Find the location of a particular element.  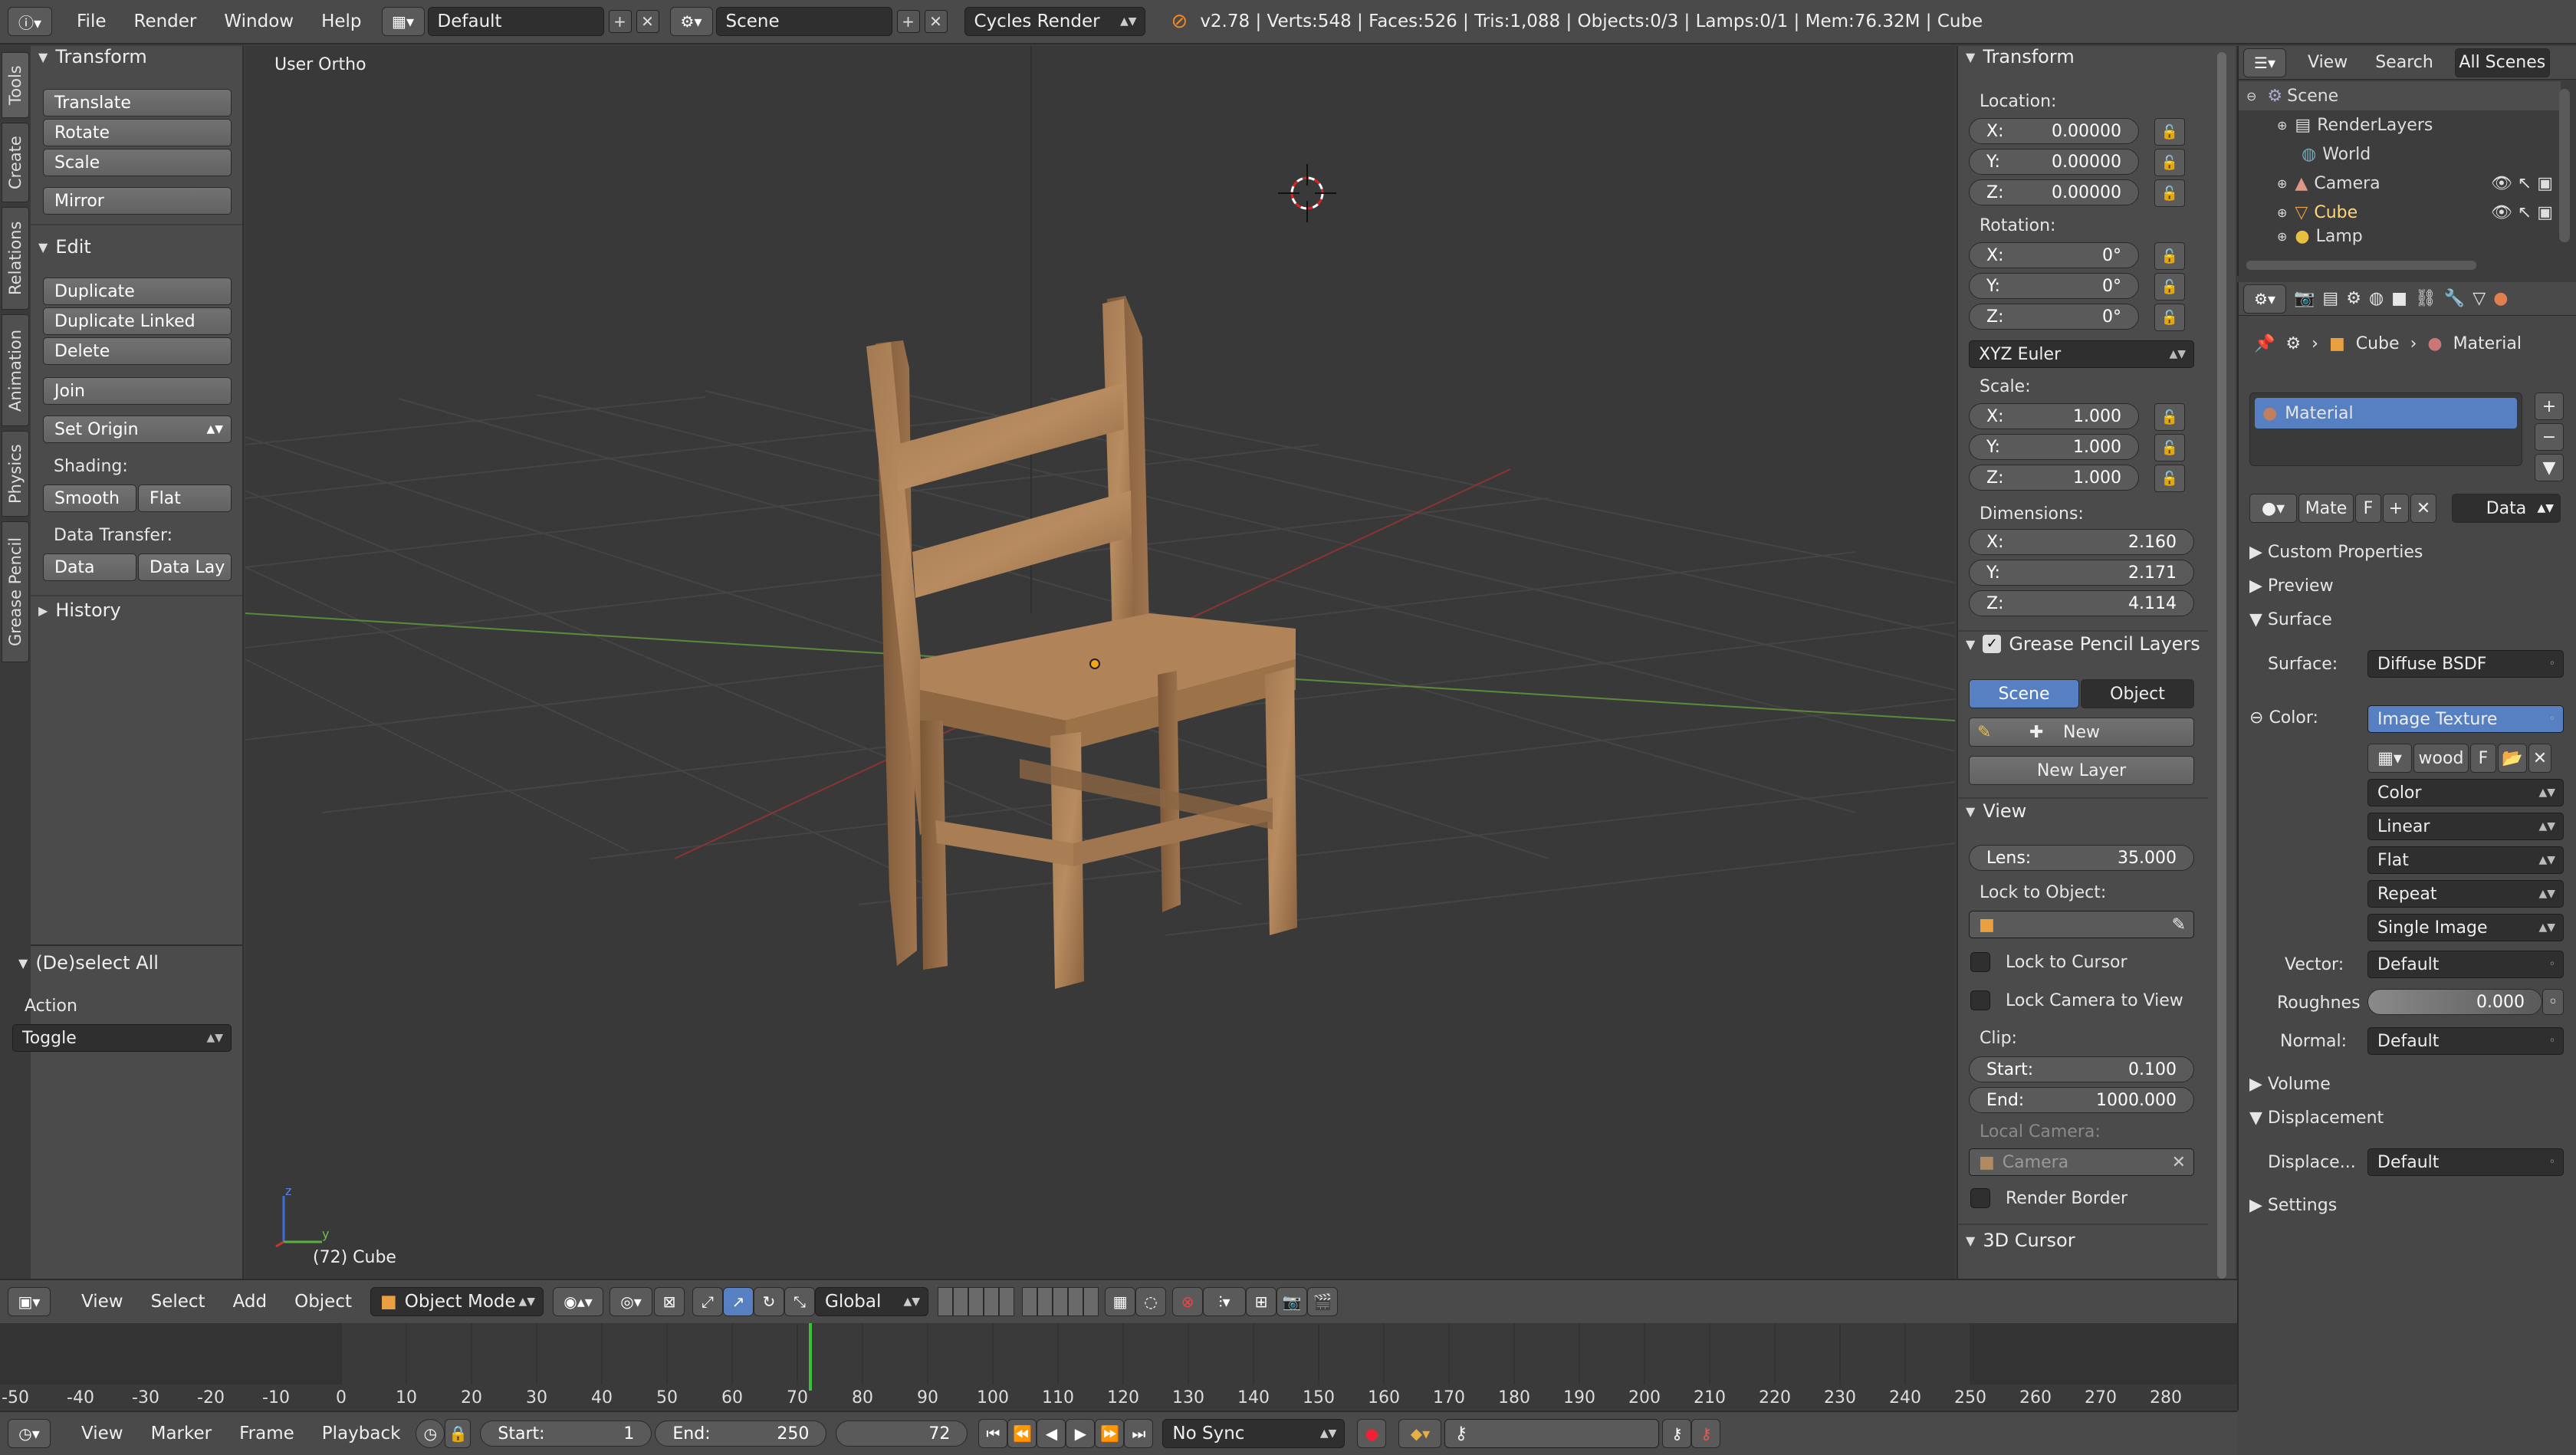

outliner-v-scrollbar is located at coordinates (2564, 165).